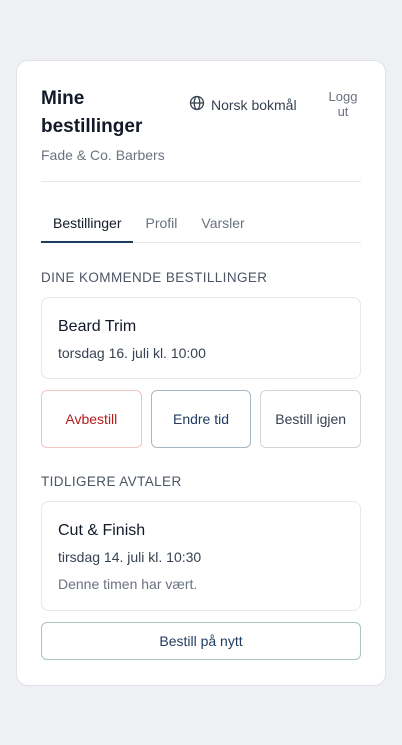 This screenshot has height=745, width=402. What do you see at coordinates (201, 338) in the screenshot?
I see `upcoming-appointment-card: Beard Trim torsdag 16. juli kl. 10:00` at bounding box center [201, 338].